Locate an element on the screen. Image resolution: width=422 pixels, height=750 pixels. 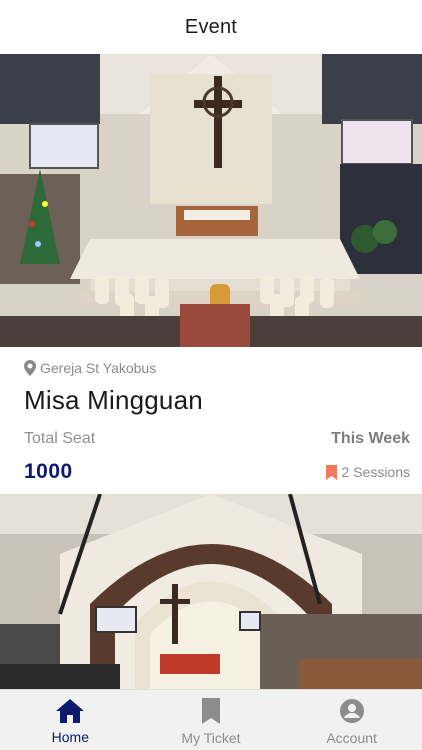
account-icon is located at coordinates (351, 711).